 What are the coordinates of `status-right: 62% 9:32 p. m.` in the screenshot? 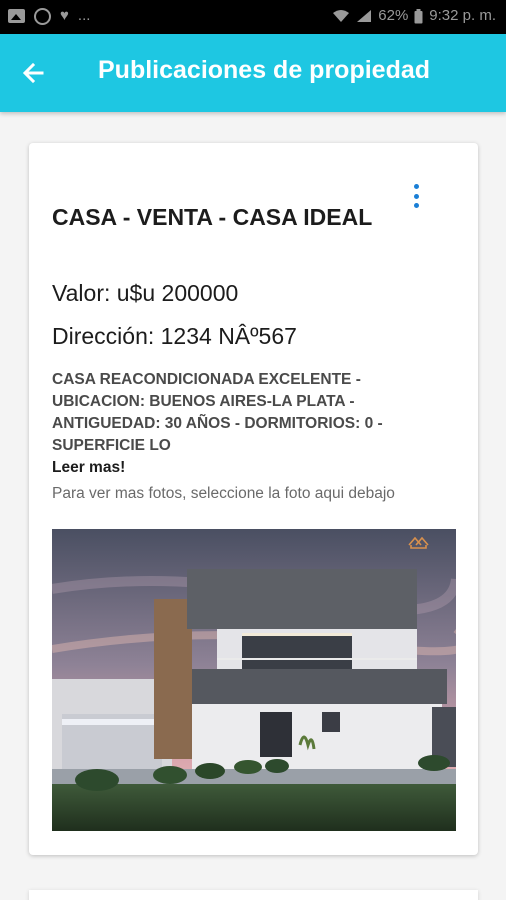 It's located at (414, 16).